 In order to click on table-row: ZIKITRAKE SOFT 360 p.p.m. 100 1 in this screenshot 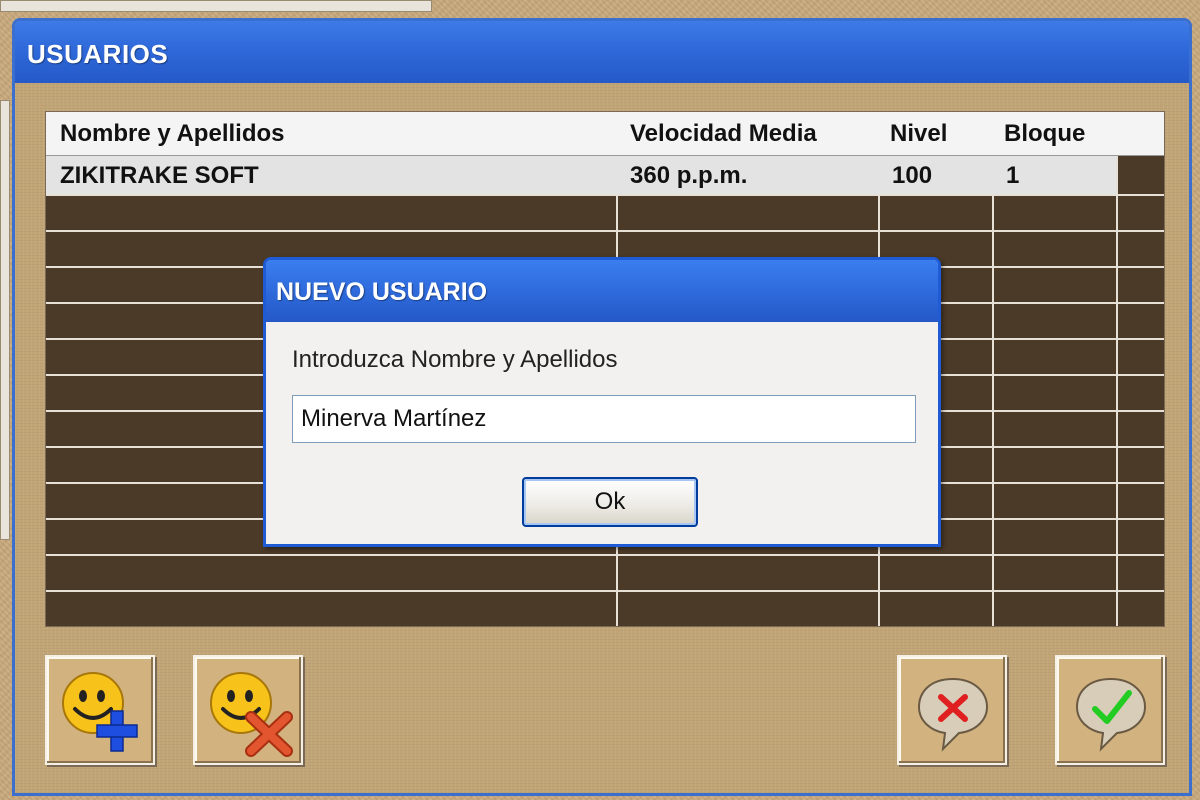, I will do `click(581, 175)`.